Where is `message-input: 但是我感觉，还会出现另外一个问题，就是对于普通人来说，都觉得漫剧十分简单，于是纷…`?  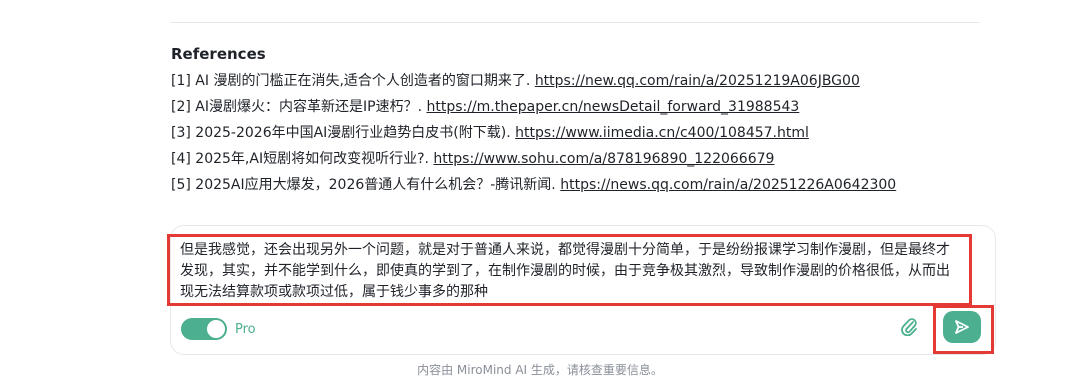 message-input: 但是我感觉，还会出现另外一个问题，就是对于普通人来说，都觉得漫剧十分简单，于是纷… is located at coordinates (569, 270).